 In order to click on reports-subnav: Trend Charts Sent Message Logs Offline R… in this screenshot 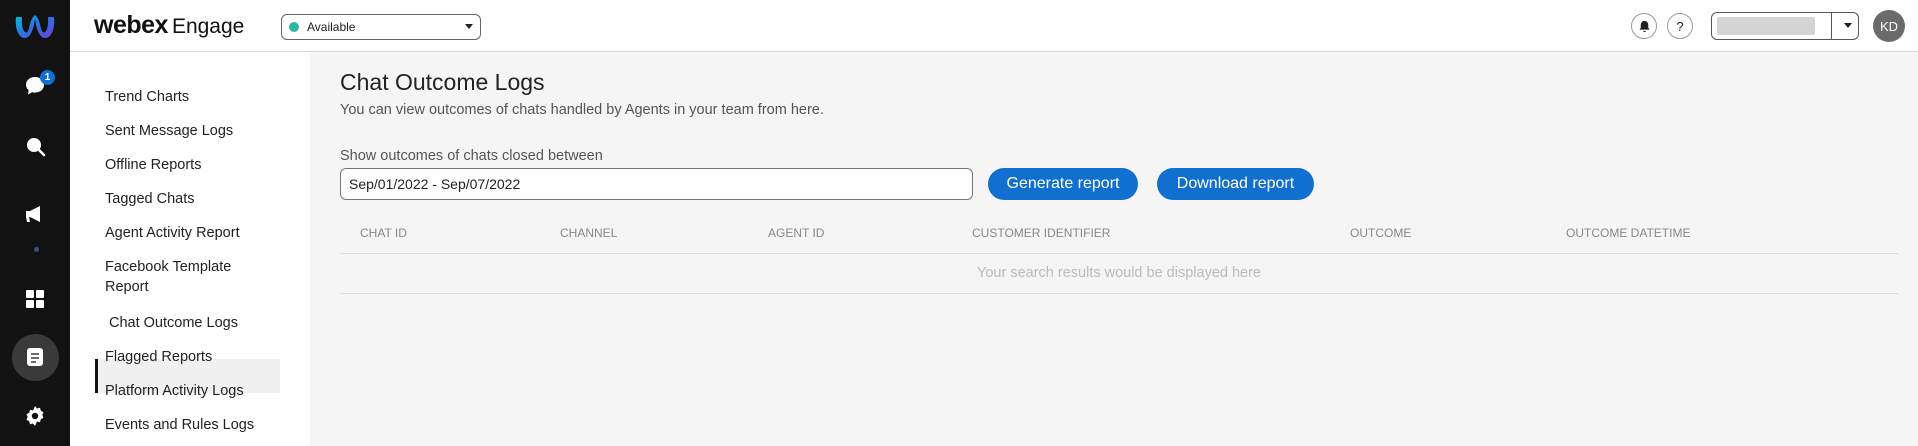, I will do `click(190, 249)`.